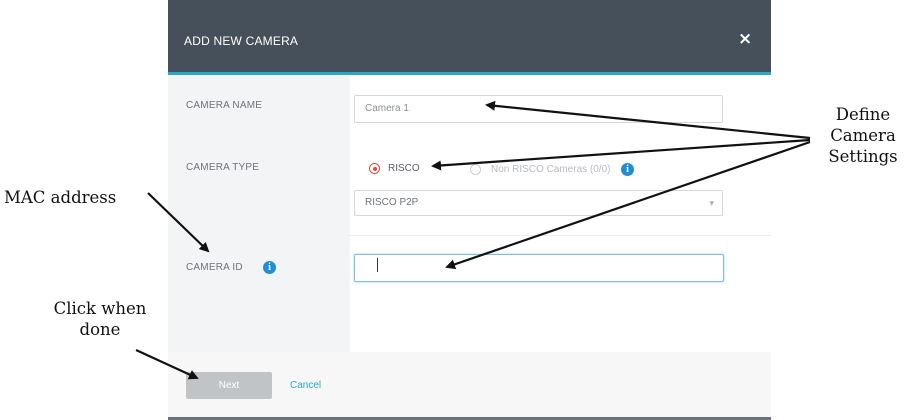  Describe the element at coordinates (259, 213) in the screenshot. I see `label-column` at that location.